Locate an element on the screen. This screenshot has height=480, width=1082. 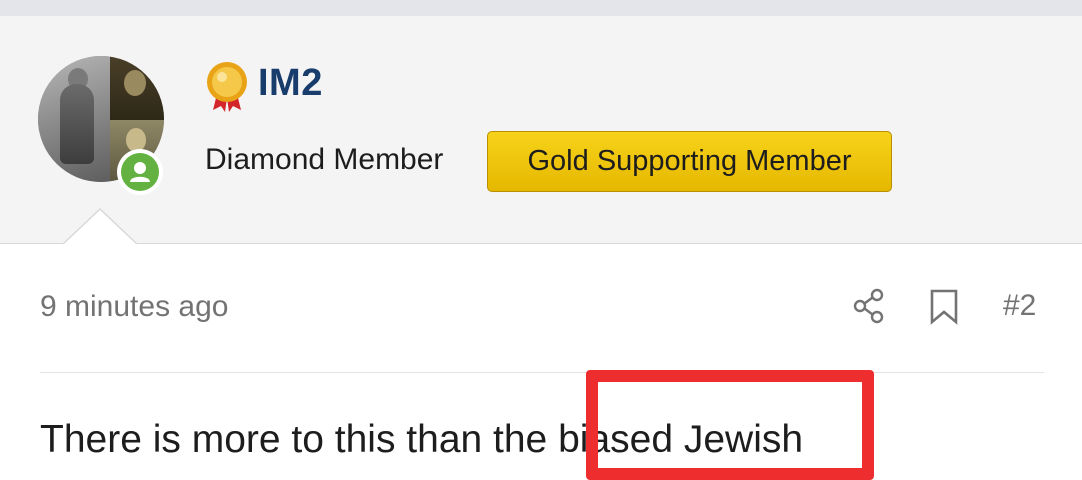
user-rank: Diamond Member is located at coordinates (324, 159).